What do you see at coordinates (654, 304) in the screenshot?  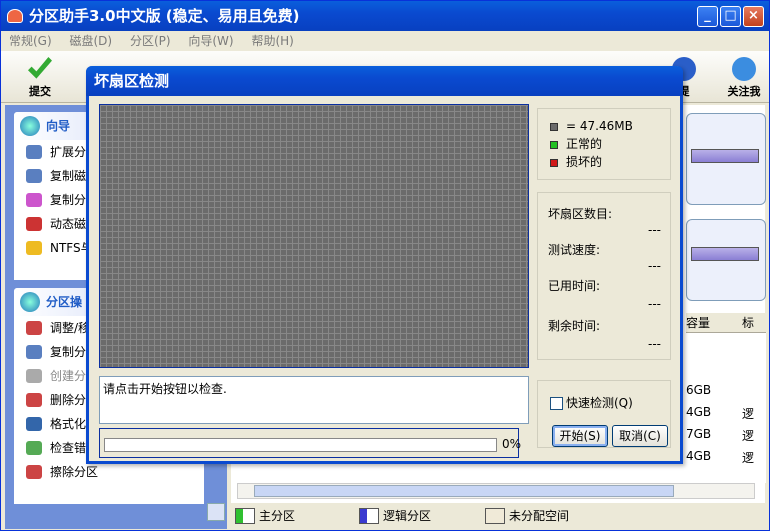 I see `stat-elapsed-value: ---` at bounding box center [654, 304].